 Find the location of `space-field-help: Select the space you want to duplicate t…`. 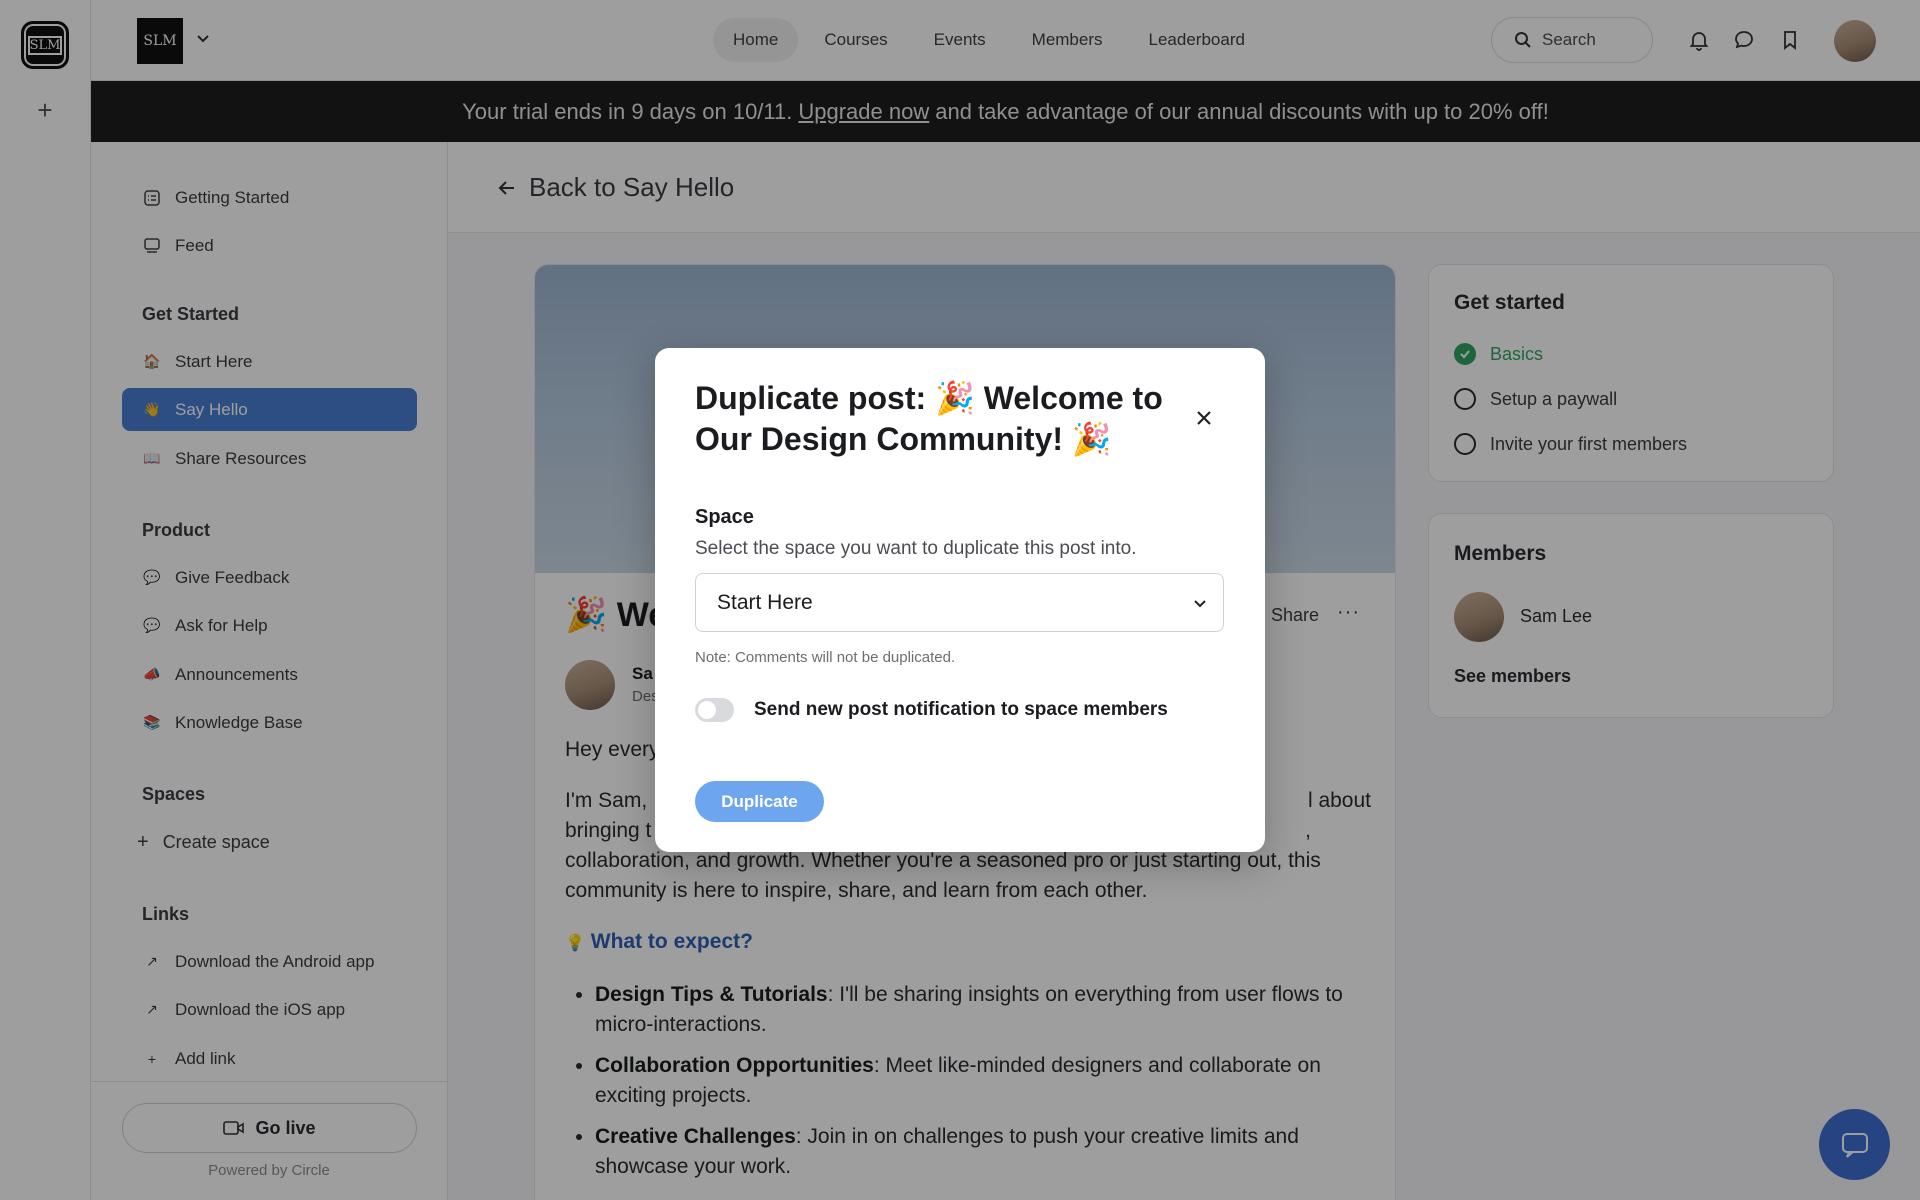

space-field-help: Select the space you want to duplicate t… is located at coordinates (916, 548).